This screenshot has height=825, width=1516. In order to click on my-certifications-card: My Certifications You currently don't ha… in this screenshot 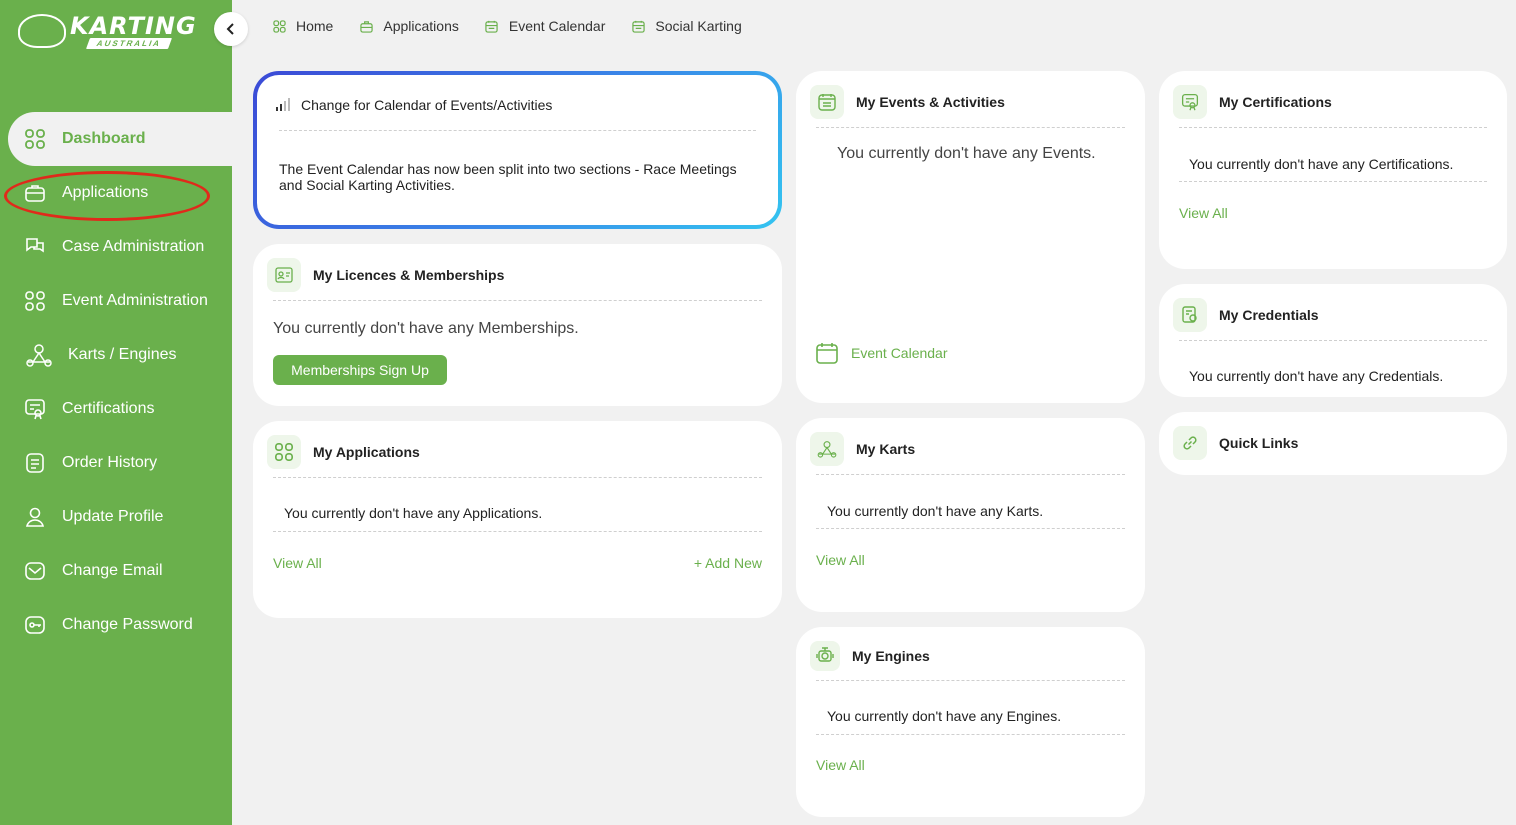, I will do `click(1333, 170)`.